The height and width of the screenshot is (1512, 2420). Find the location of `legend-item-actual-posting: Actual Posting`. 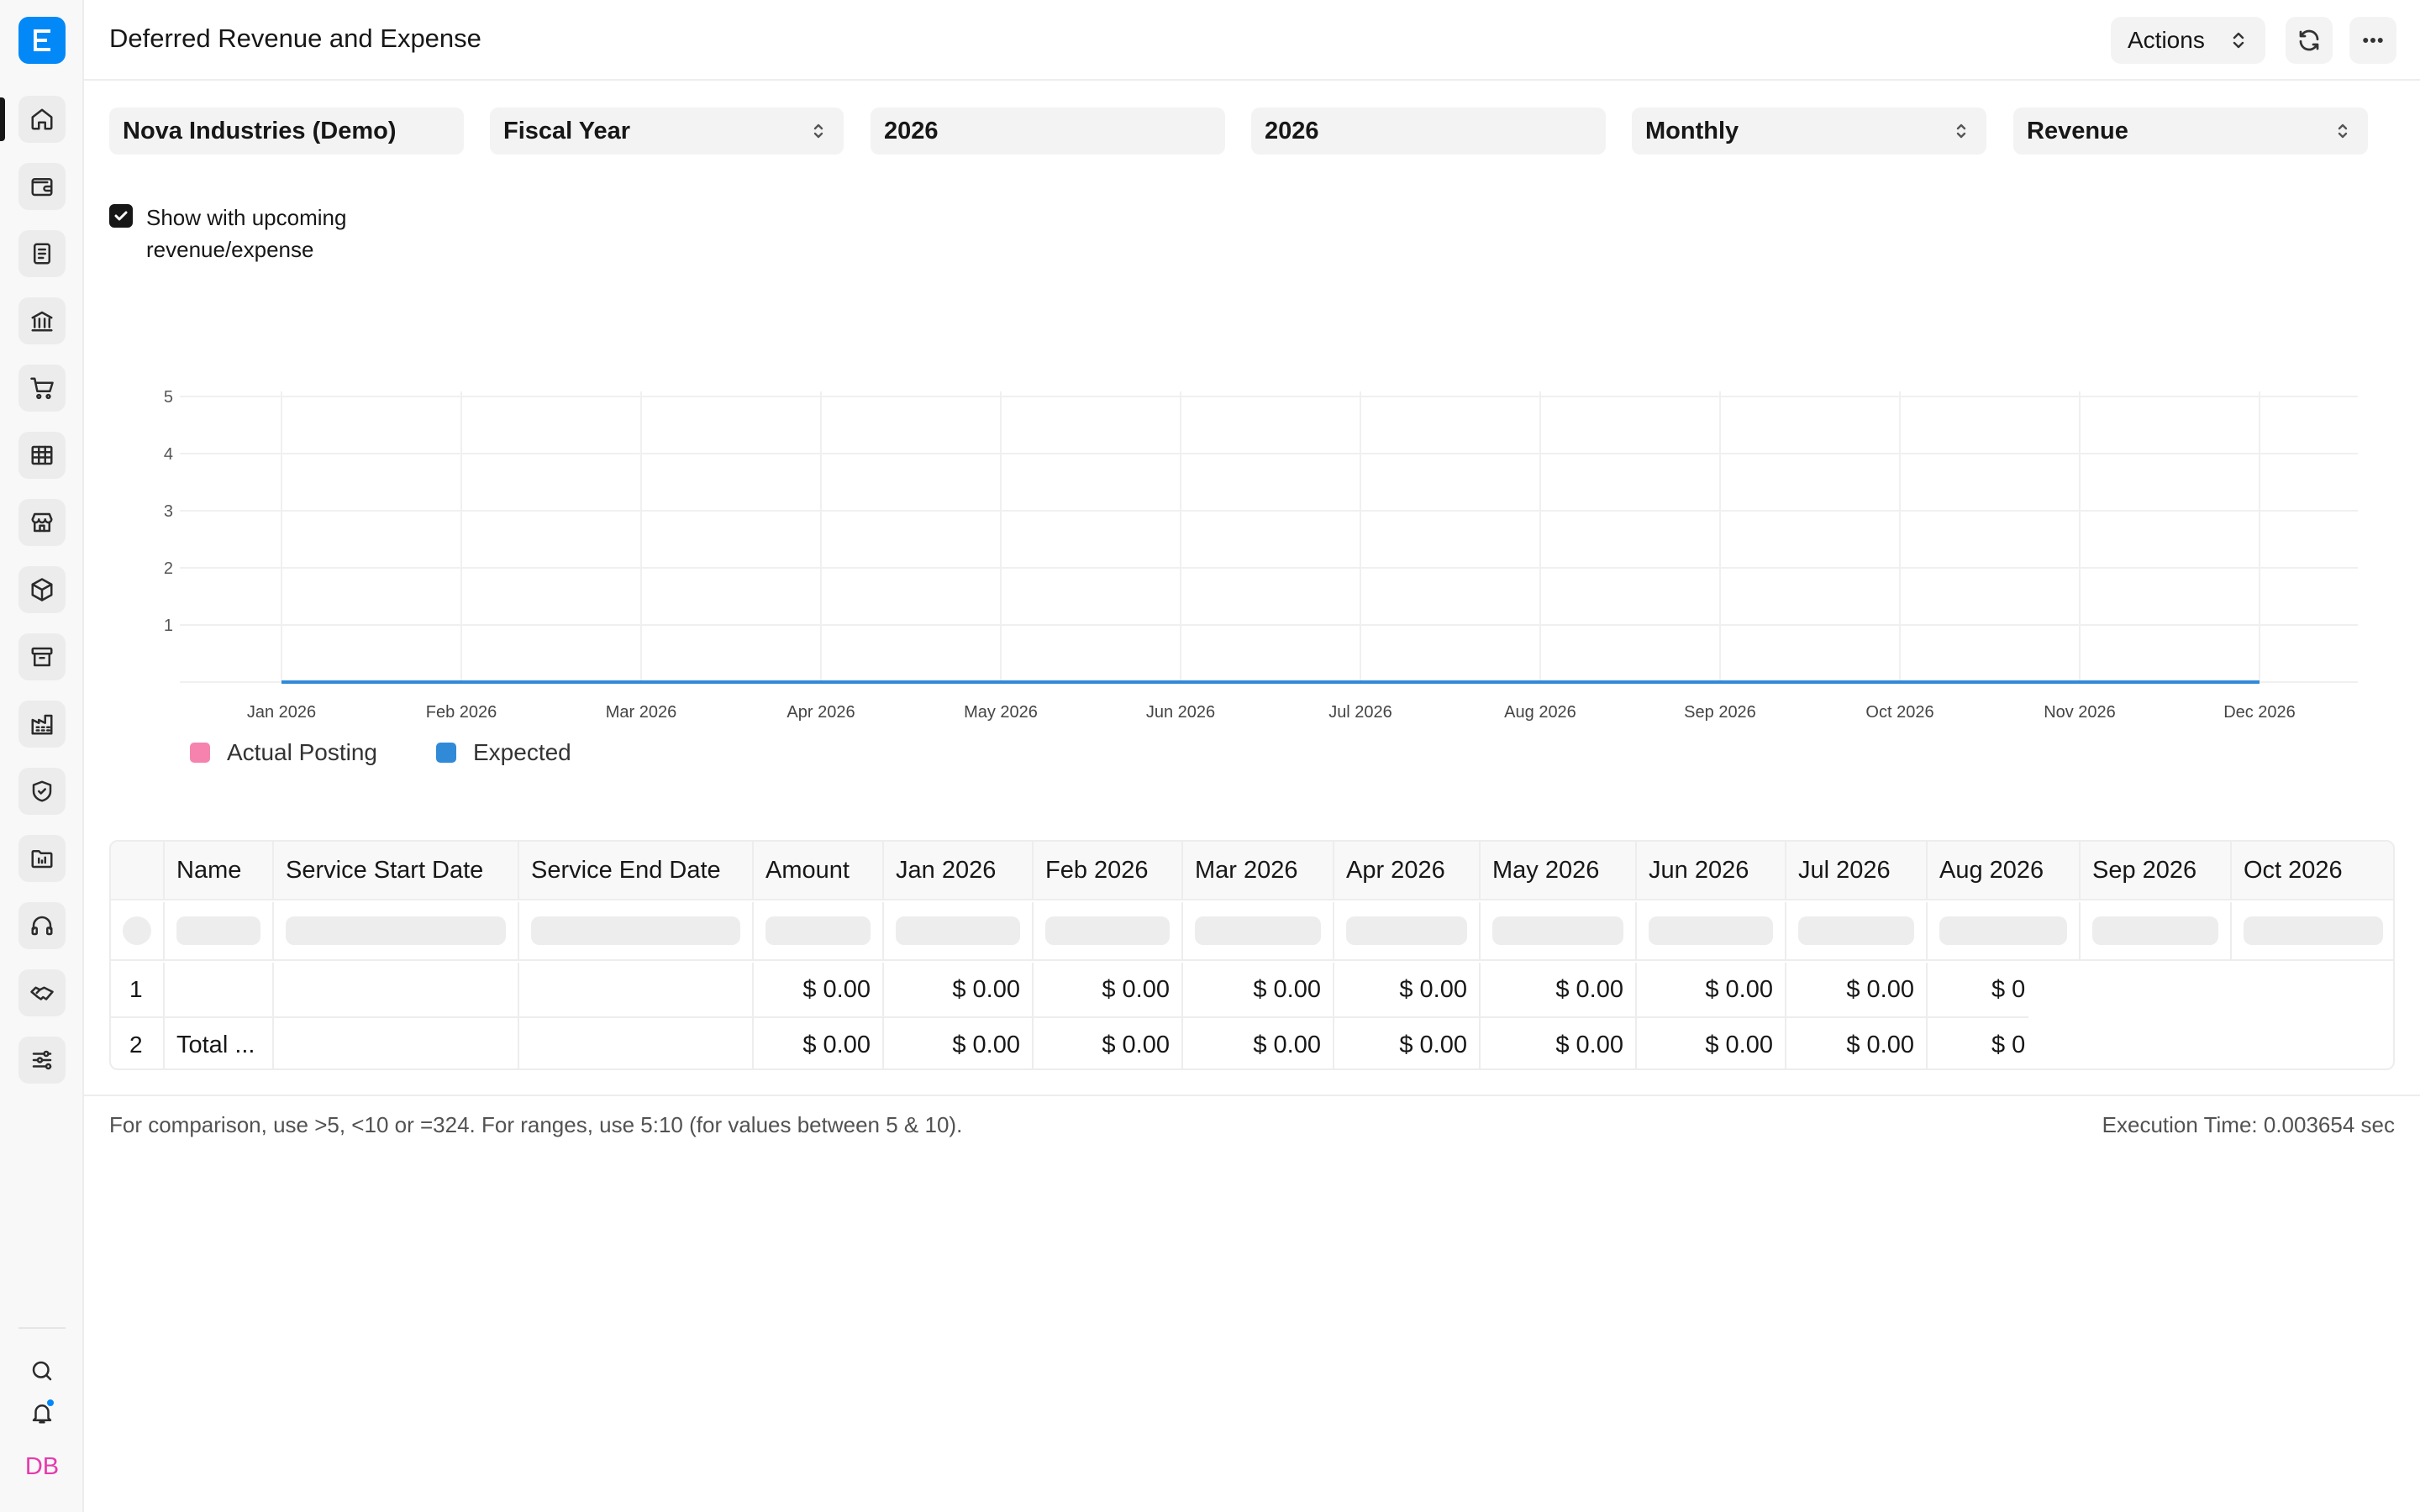

legend-item-actual-posting: Actual Posting is located at coordinates (284, 752).